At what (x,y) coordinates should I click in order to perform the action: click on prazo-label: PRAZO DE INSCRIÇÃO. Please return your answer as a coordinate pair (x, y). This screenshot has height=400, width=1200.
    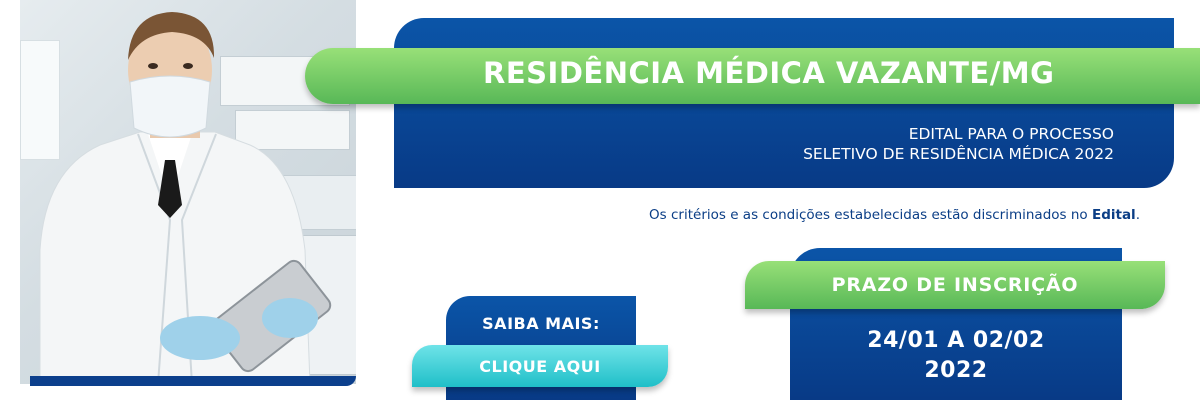
    Looking at the image, I should click on (955, 285).